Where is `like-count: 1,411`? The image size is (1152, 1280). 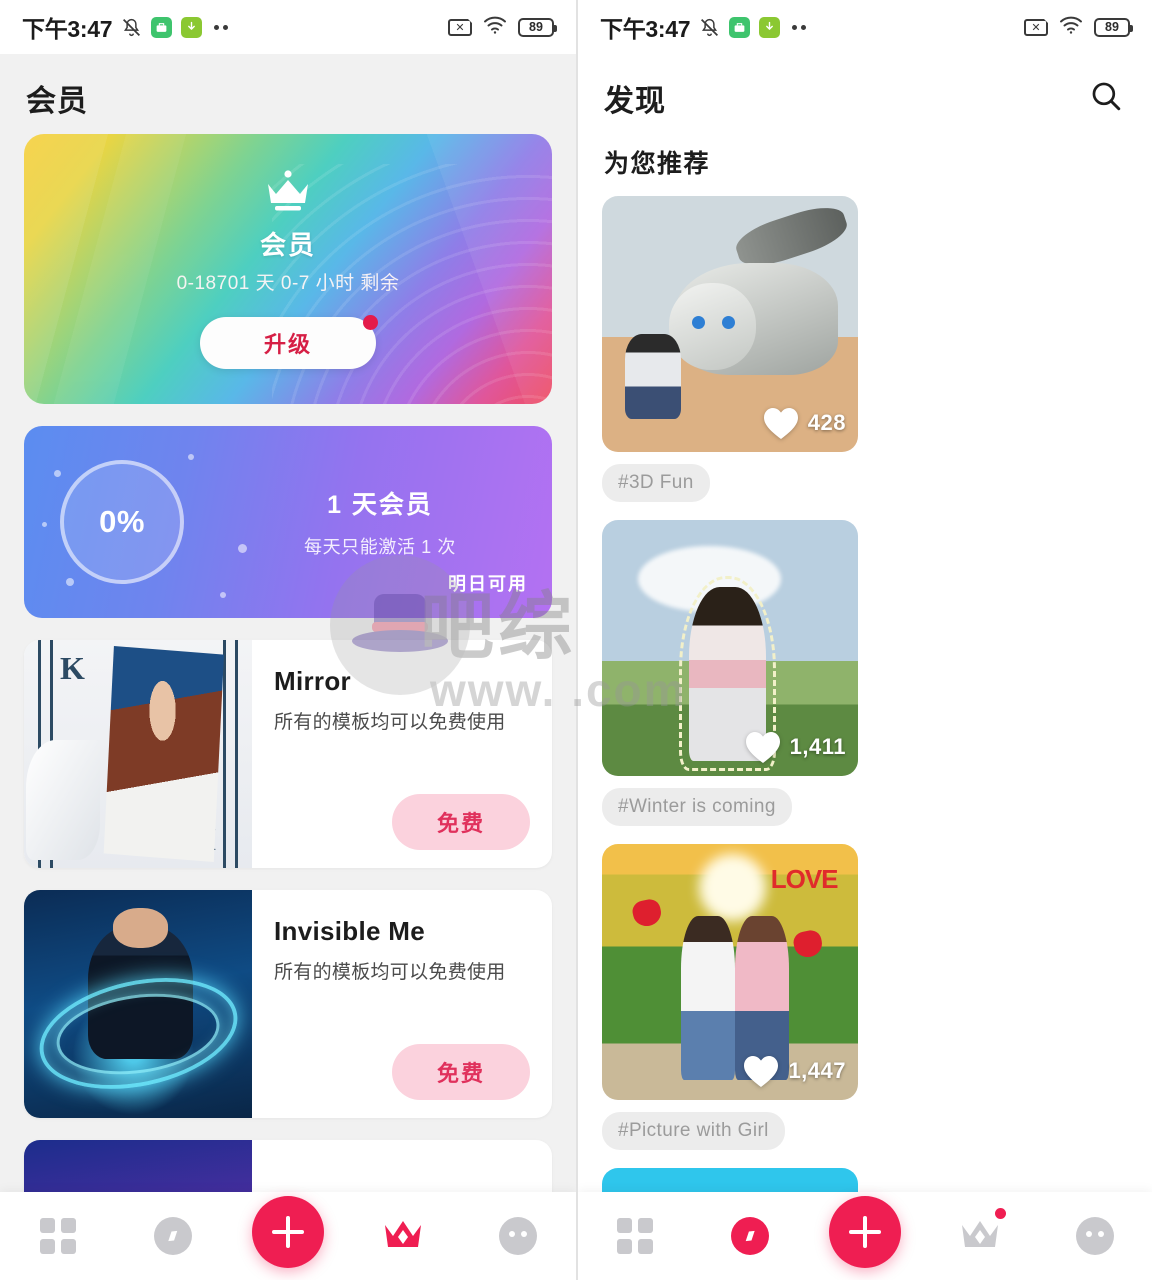
like-count: 1,411 is located at coordinates (817, 746).